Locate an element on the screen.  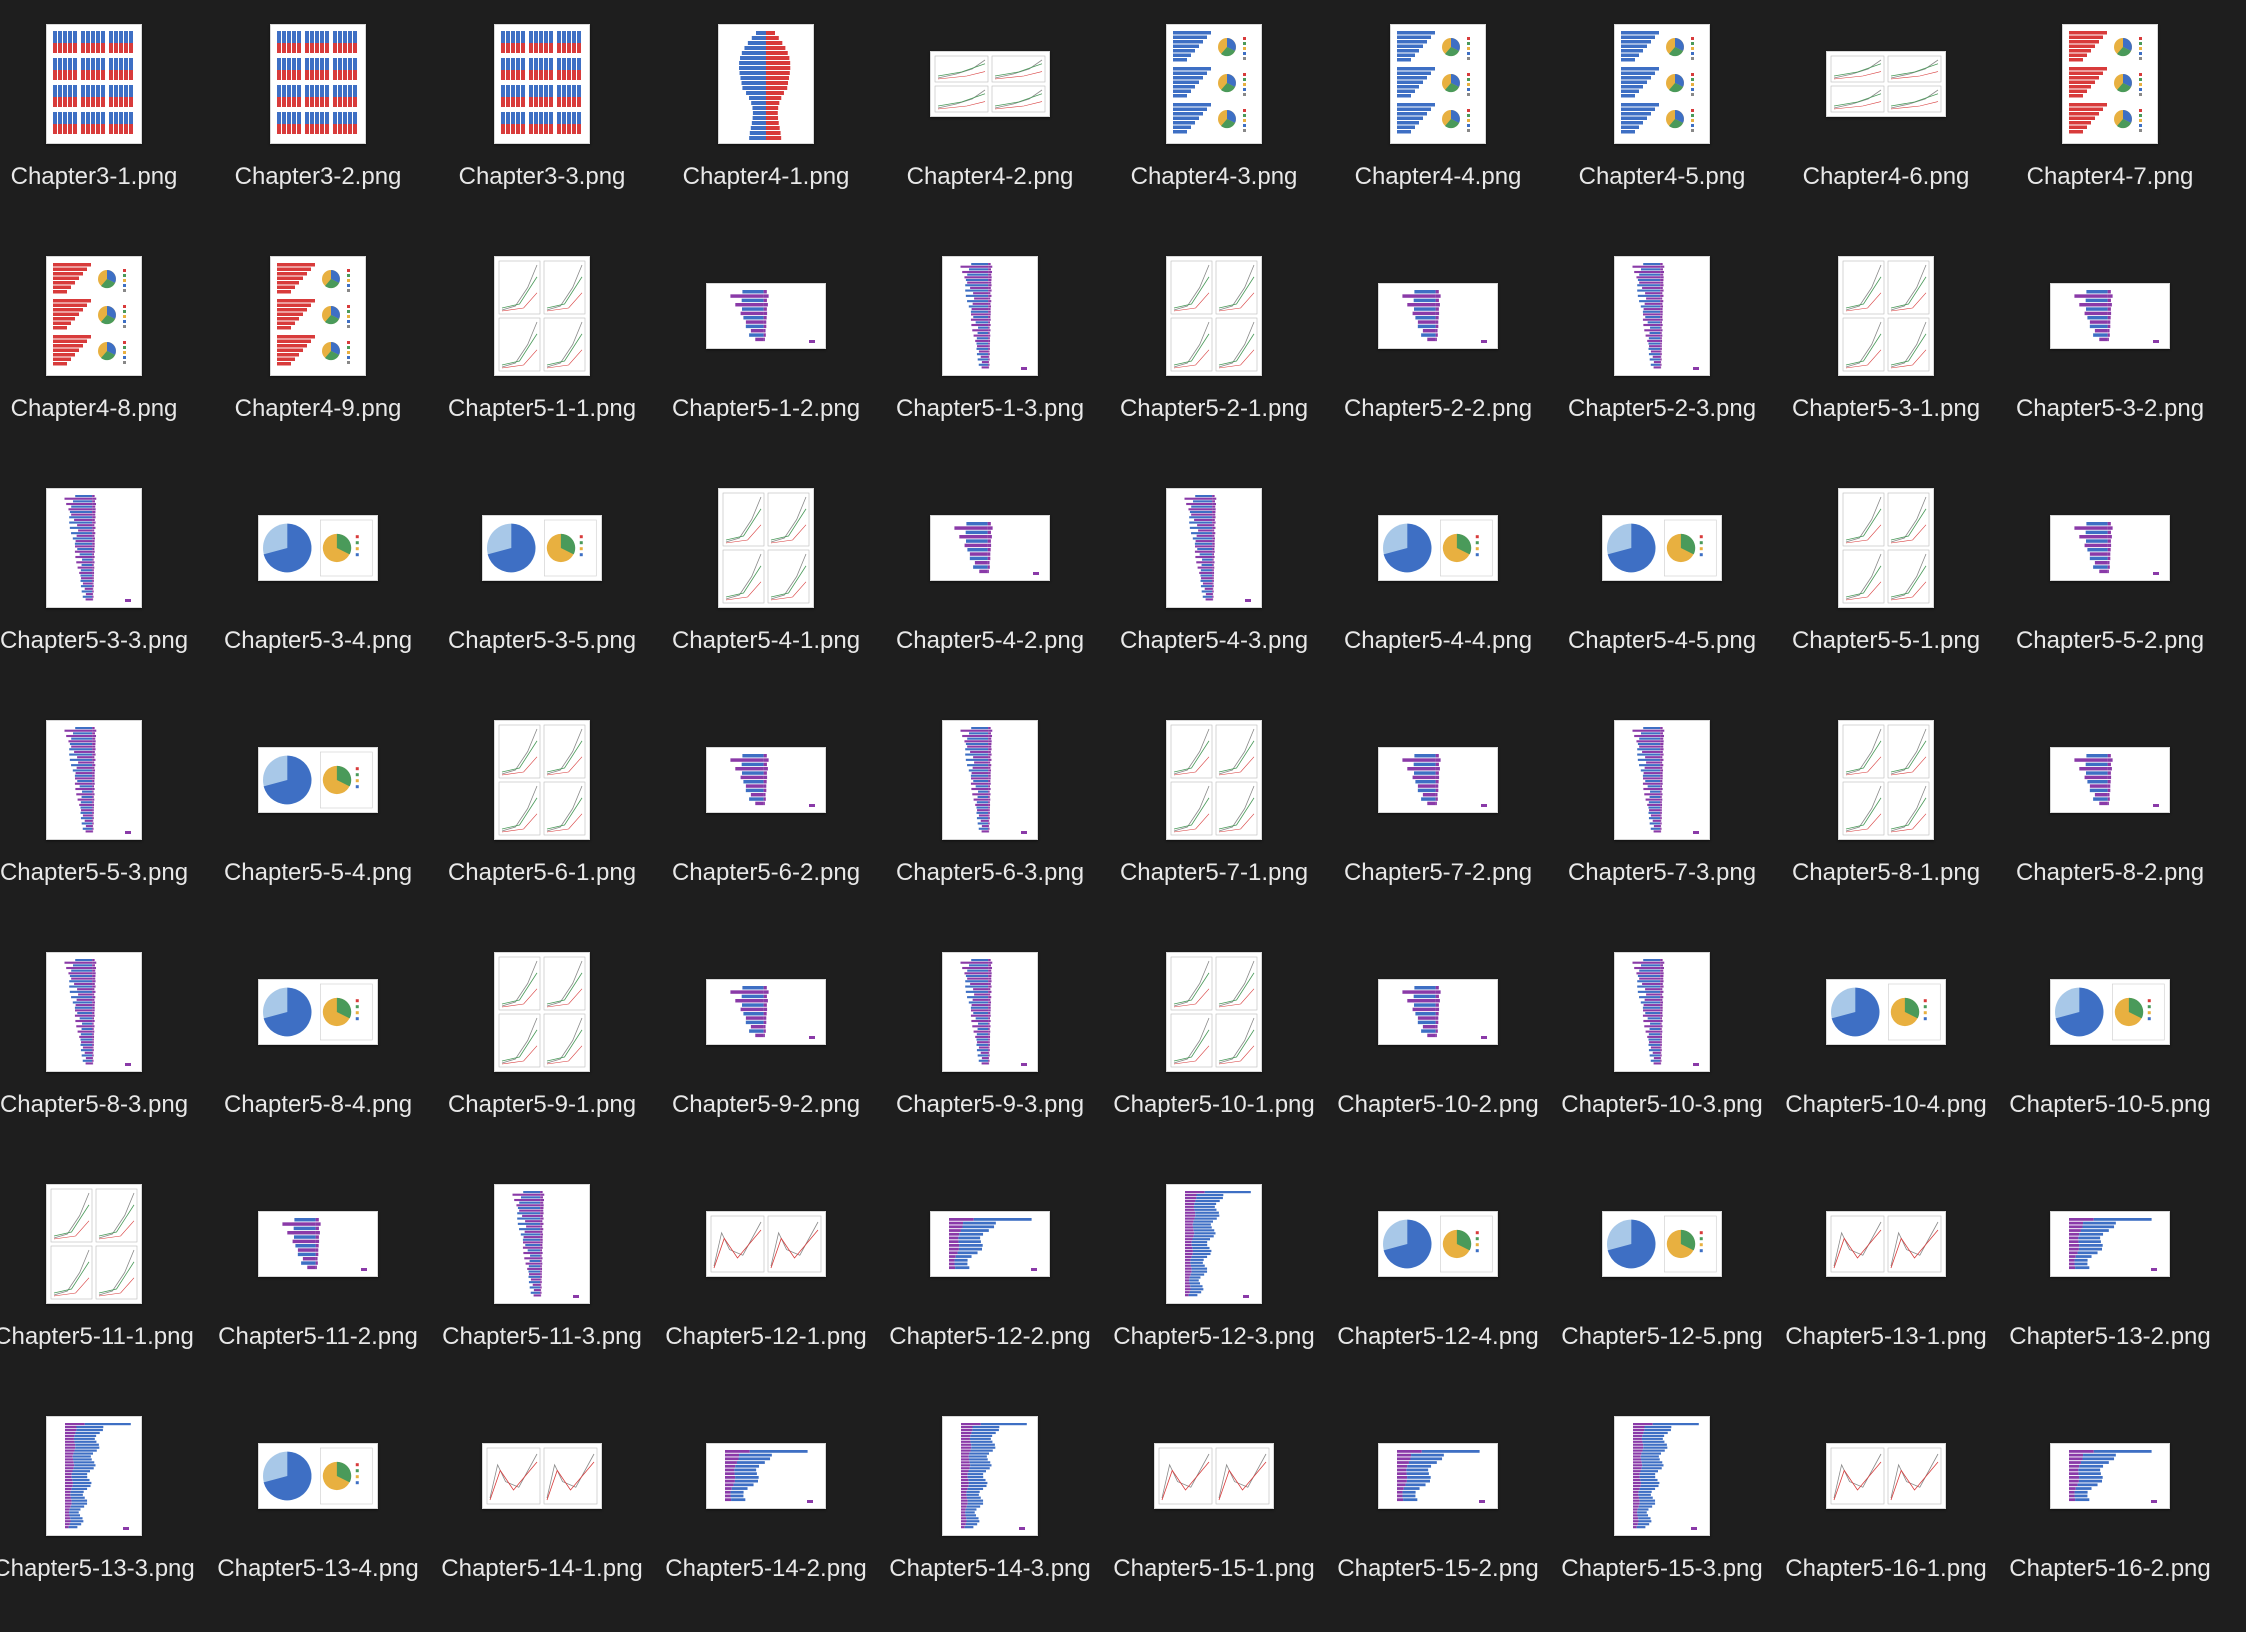
file-name-label: Chapter5-8-4.png is located at coordinates (318, 1104).